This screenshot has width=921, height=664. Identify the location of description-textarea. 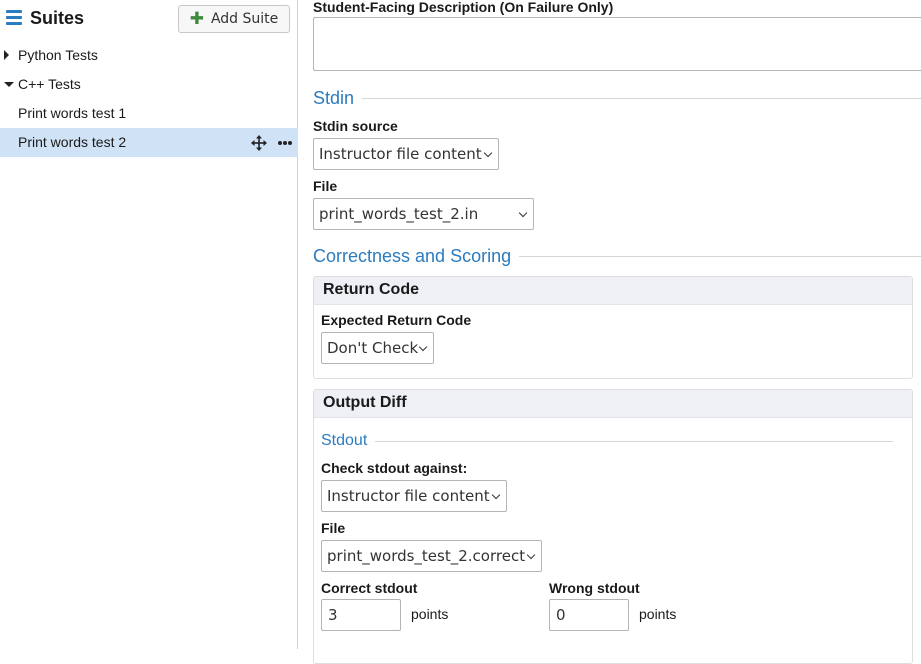
(617, 44).